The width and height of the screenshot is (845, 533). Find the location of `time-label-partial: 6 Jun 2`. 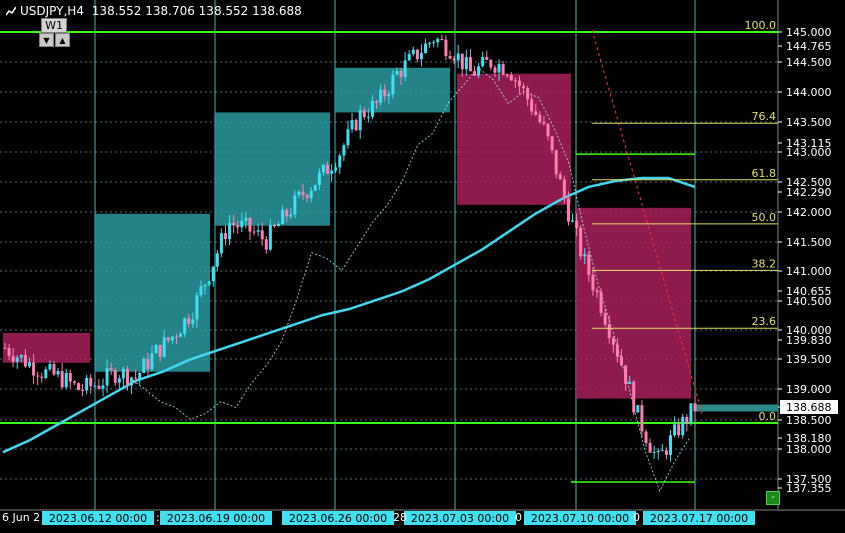

time-label-partial: 6 Jun 2 is located at coordinates (21, 517).